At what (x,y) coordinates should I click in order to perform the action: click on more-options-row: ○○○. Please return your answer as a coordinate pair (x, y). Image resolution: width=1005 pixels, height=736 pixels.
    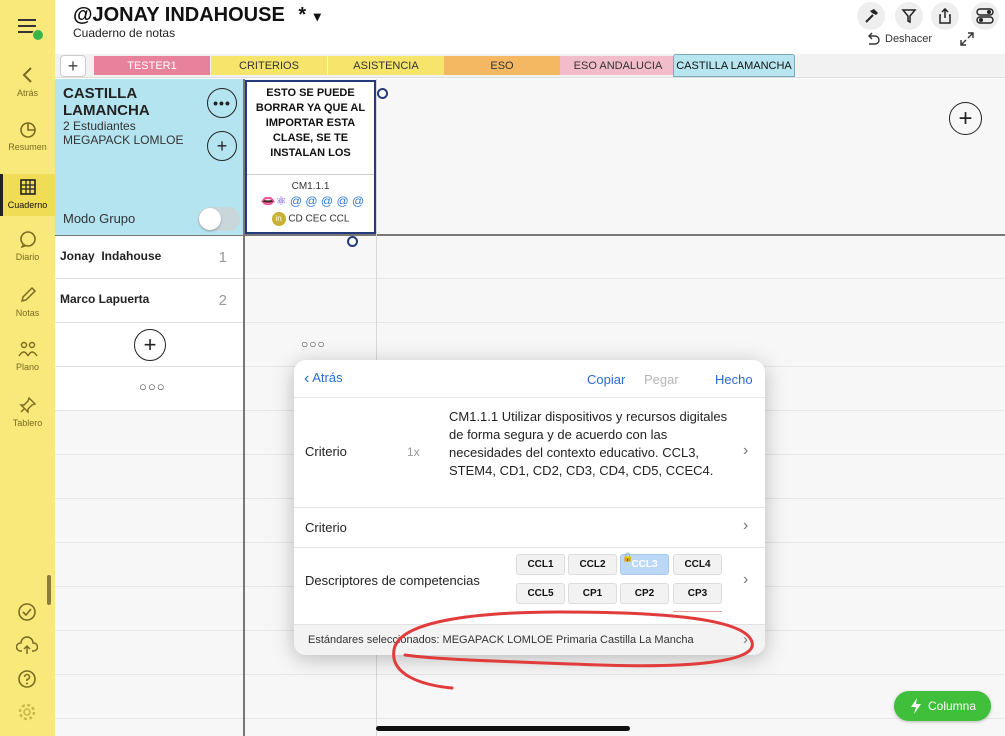
    Looking at the image, I should click on (149, 389).